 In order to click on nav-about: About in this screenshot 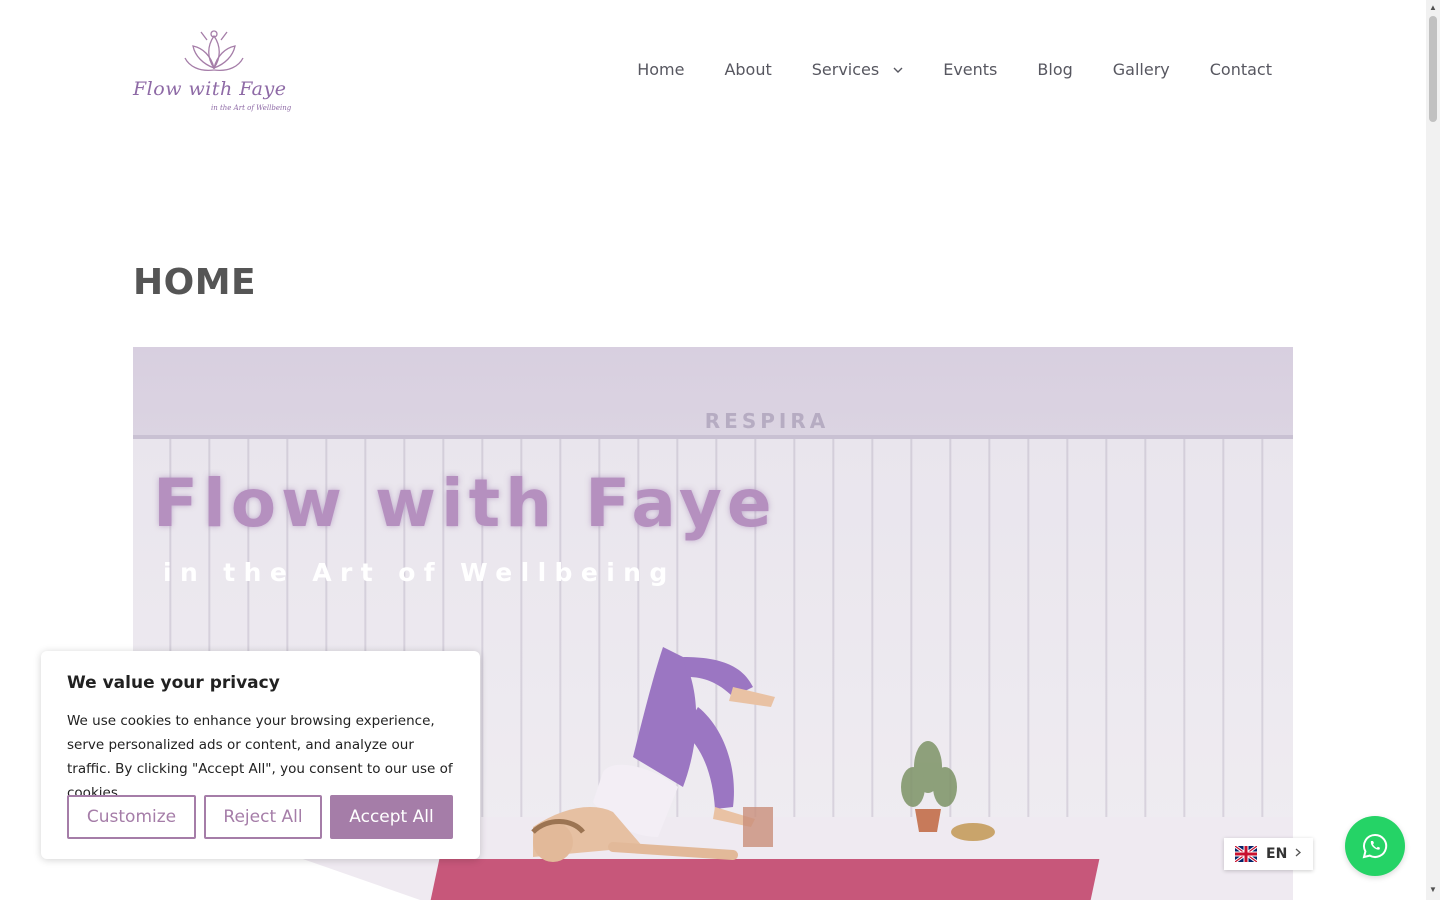, I will do `click(747, 69)`.